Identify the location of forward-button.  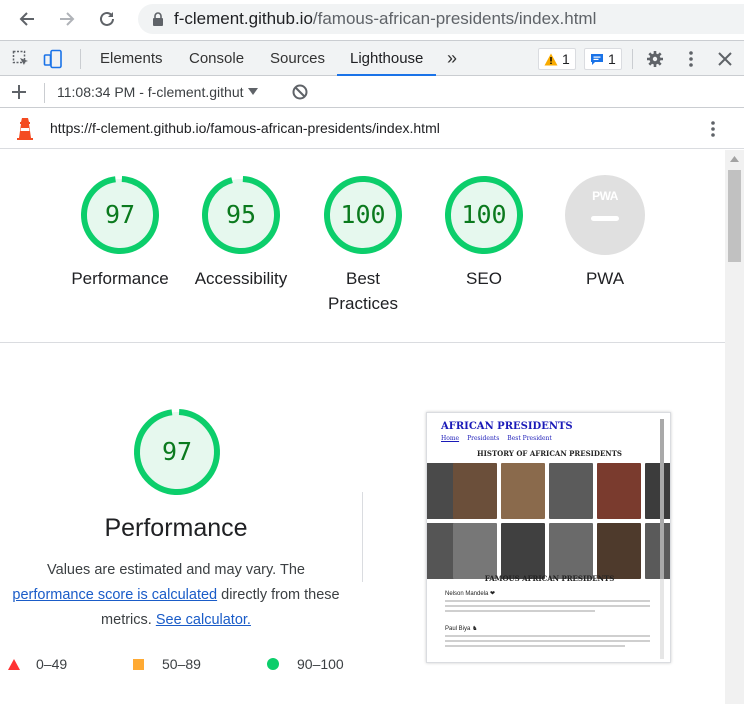
(67, 19).